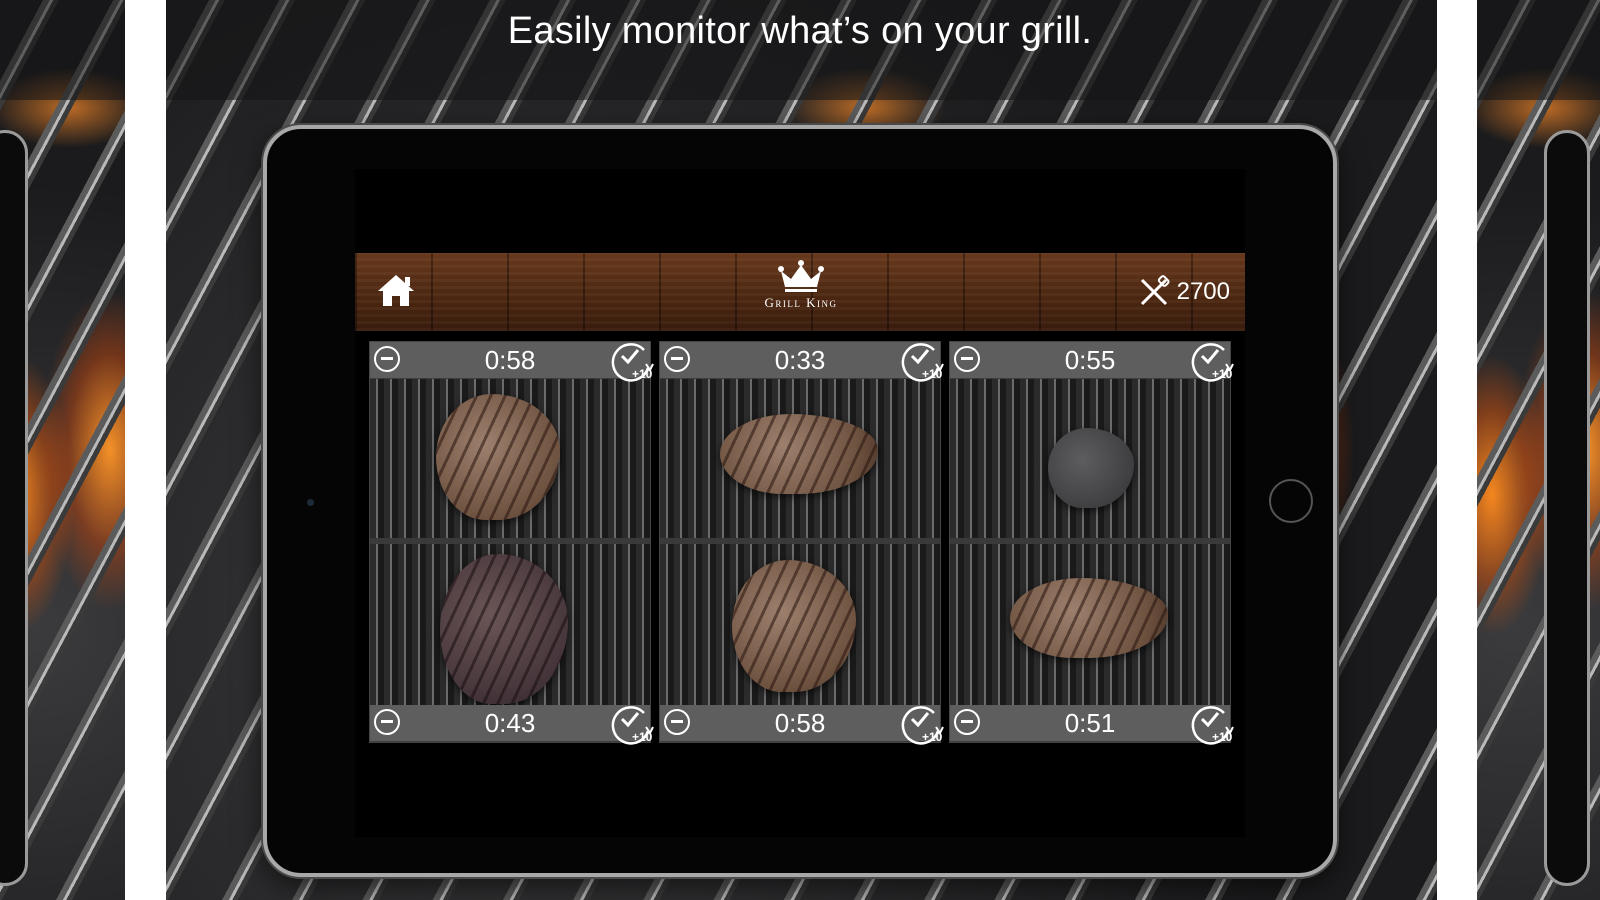  What do you see at coordinates (14, 508) in the screenshot?
I see `left-device-frame` at bounding box center [14, 508].